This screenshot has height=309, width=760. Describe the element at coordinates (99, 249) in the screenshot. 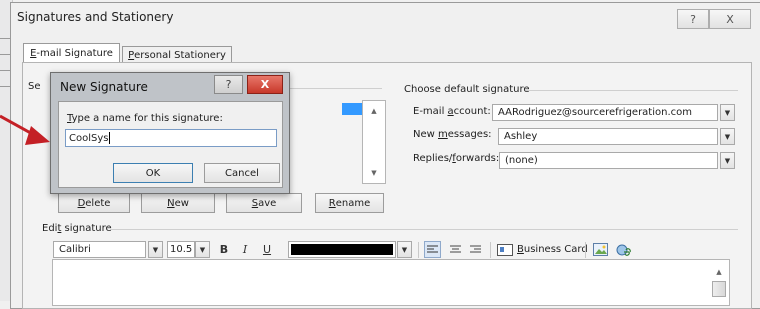

I see `font-select: Calibri` at that location.